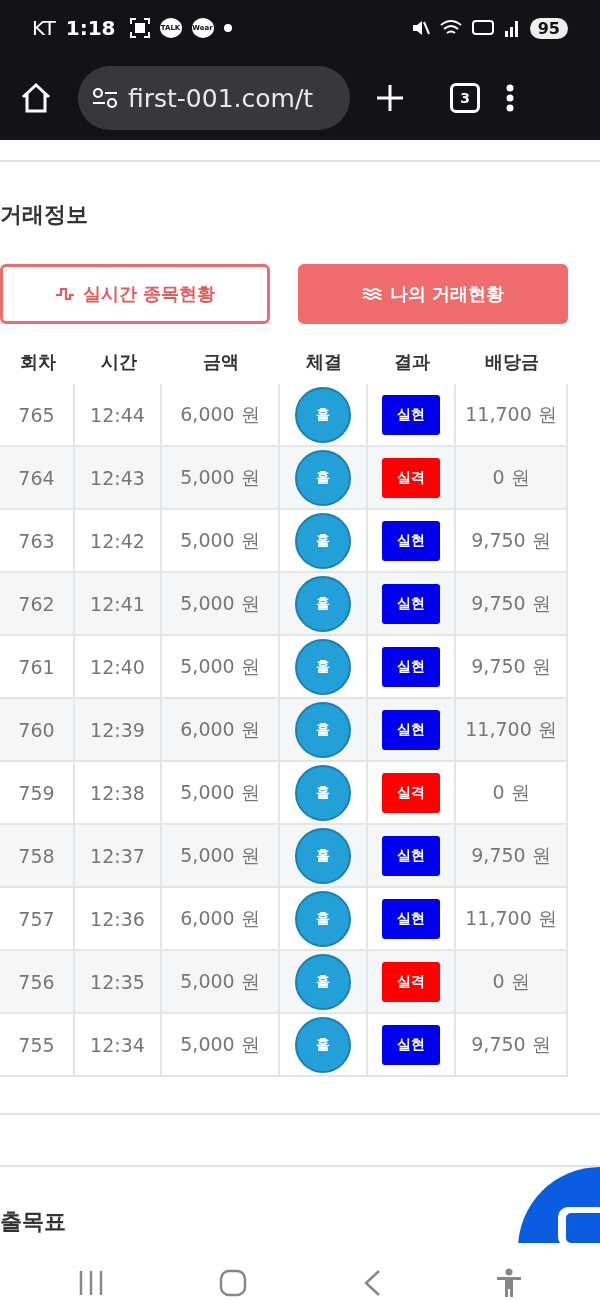  Describe the element at coordinates (509, 1283) in the screenshot. I see `accessibility-icon` at that location.